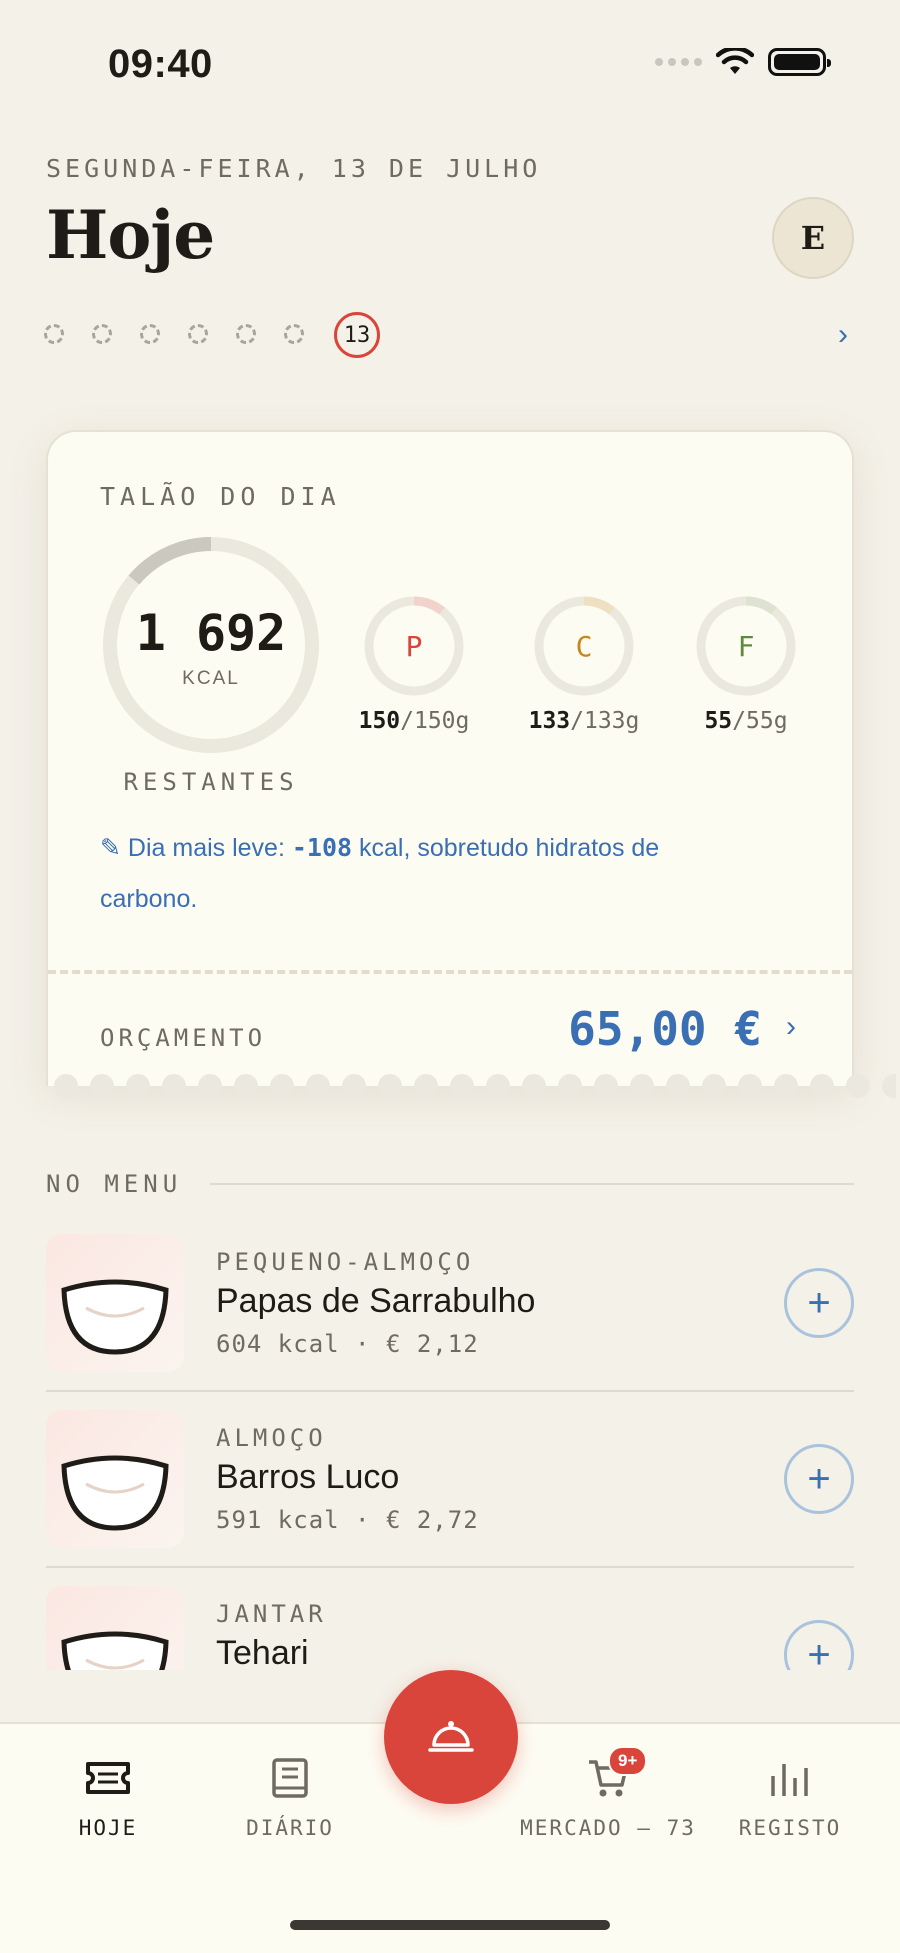 This screenshot has height=1953, width=900. I want to click on battery-icon, so click(799, 62).